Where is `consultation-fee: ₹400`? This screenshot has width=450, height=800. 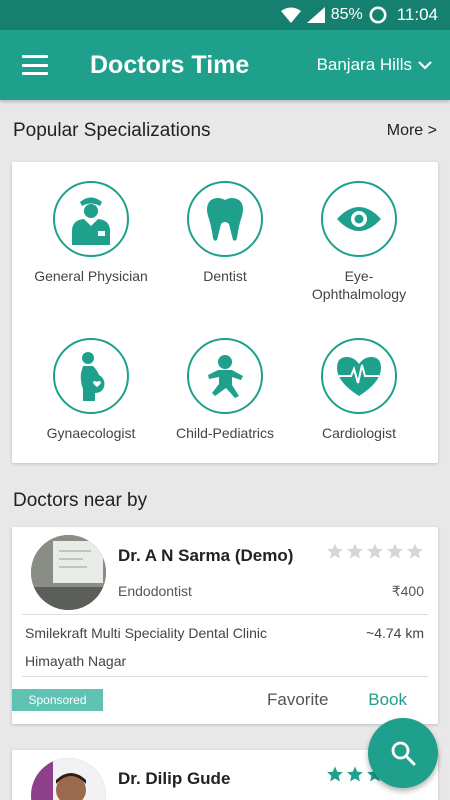
consultation-fee: ₹400 is located at coordinates (407, 591).